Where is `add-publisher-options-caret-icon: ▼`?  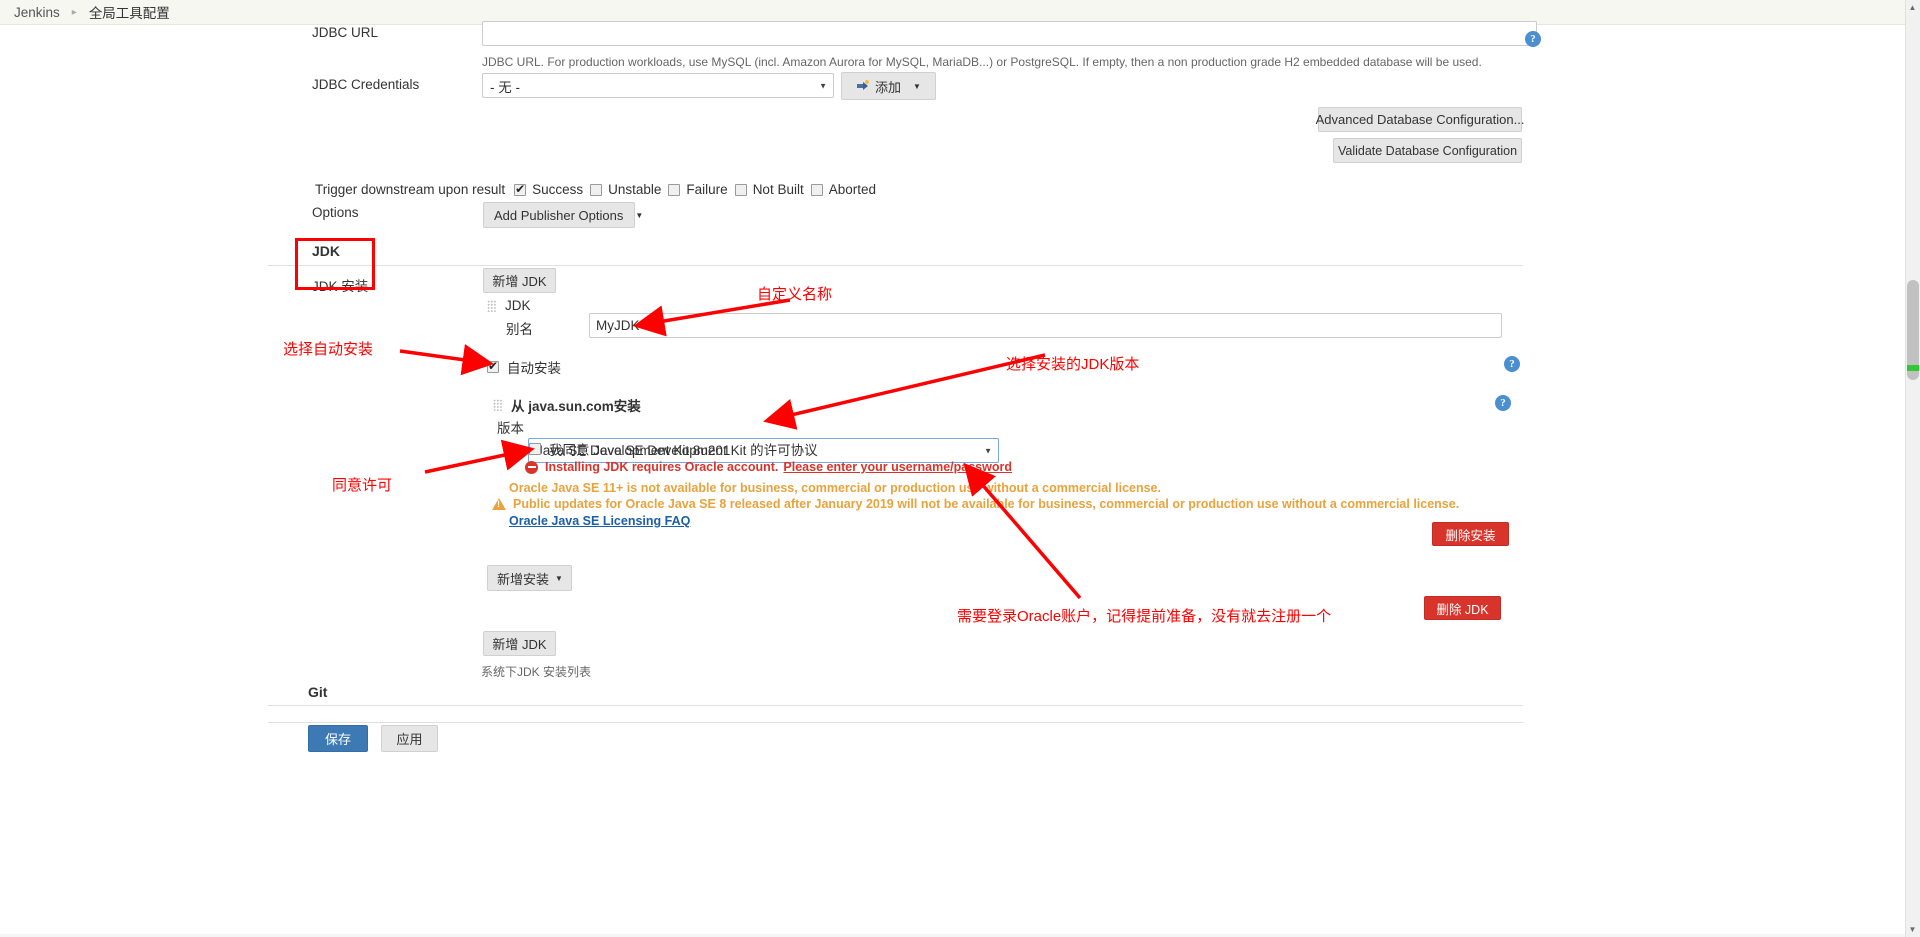
add-publisher-options-caret-icon: ▼ is located at coordinates (639, 215).